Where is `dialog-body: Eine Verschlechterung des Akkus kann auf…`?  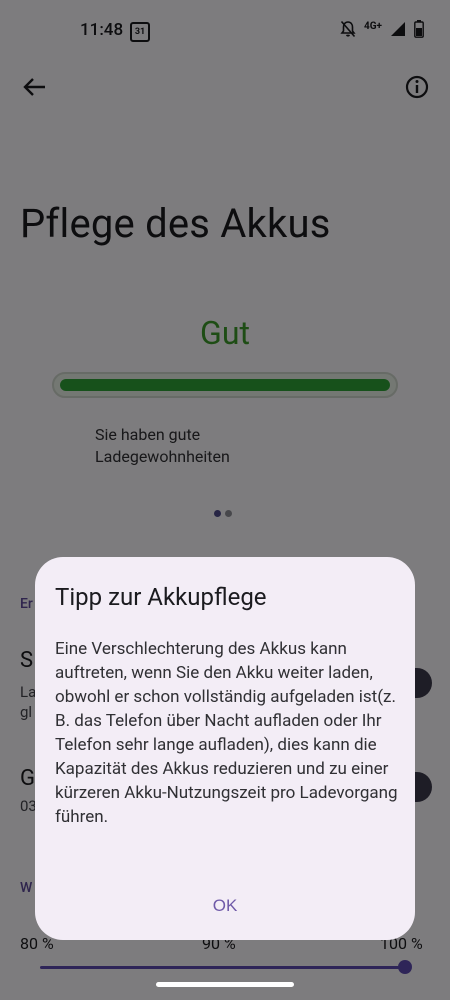 dialog-body: Eine Verschlechterung des Akkus kann auf… is located at coordinates (226, 733).